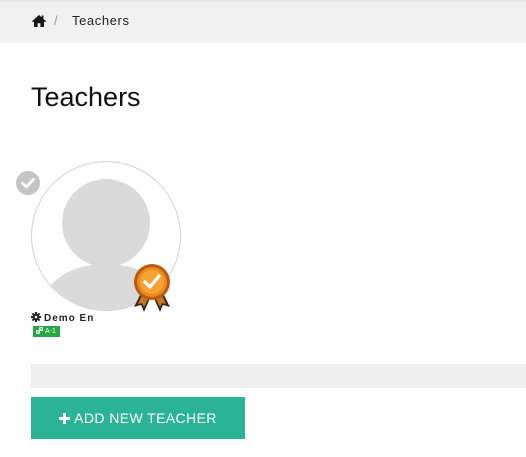 This screenshot has width=526, height=457. What do you see at coordinates (39, 330) in the screenshot?
I see `link-icon` at bounding box center [39, 330].